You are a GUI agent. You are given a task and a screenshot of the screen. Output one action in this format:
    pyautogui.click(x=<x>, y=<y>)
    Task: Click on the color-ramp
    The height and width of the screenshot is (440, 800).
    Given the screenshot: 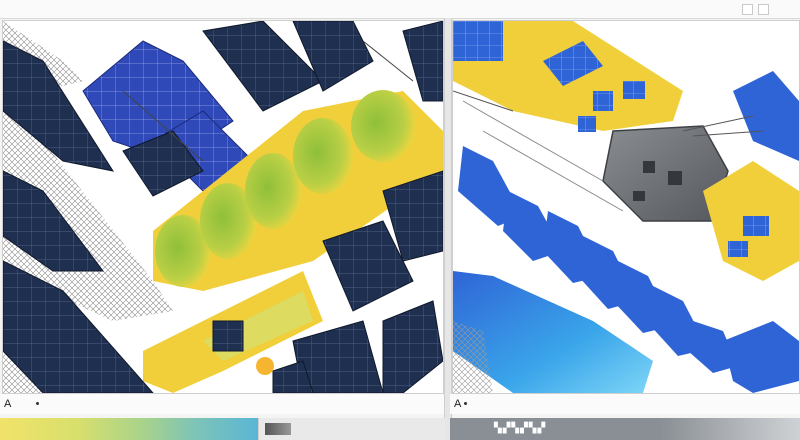 What is the action you would take?
    pyautogui.click(x=129, y=429)
    